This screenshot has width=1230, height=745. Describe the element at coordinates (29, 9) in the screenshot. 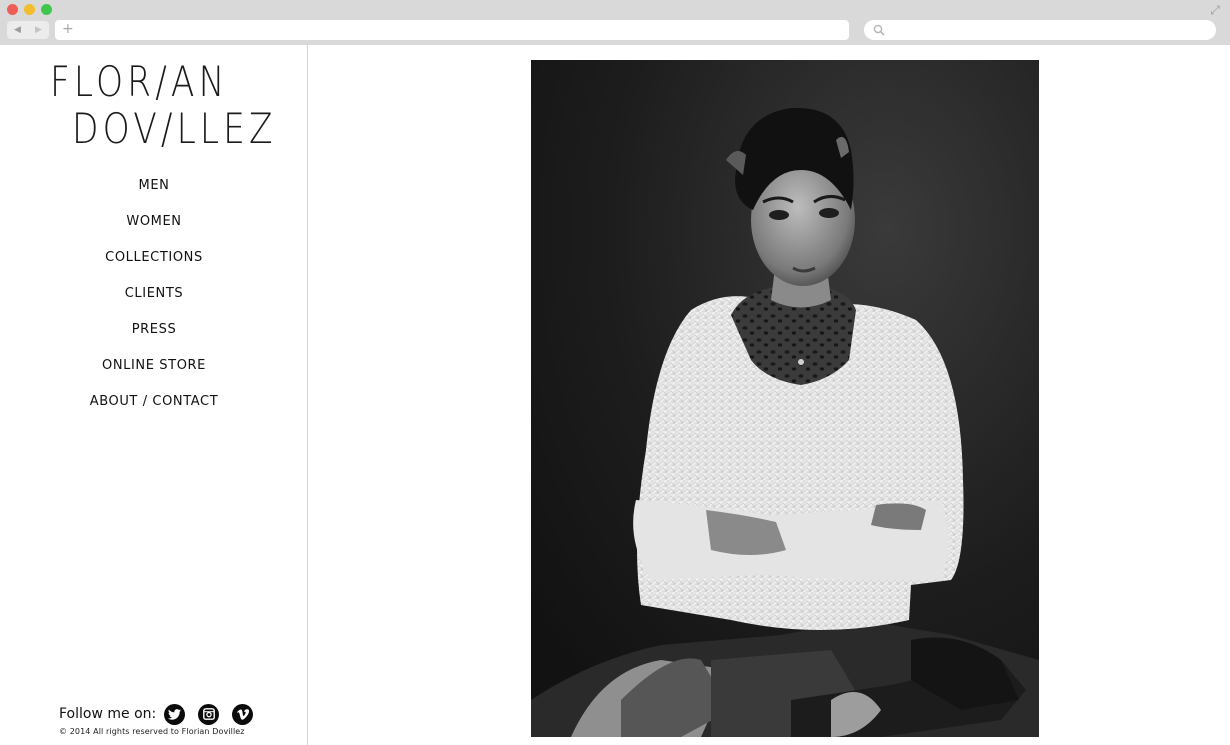

I see `minimize-window-button` at that location.